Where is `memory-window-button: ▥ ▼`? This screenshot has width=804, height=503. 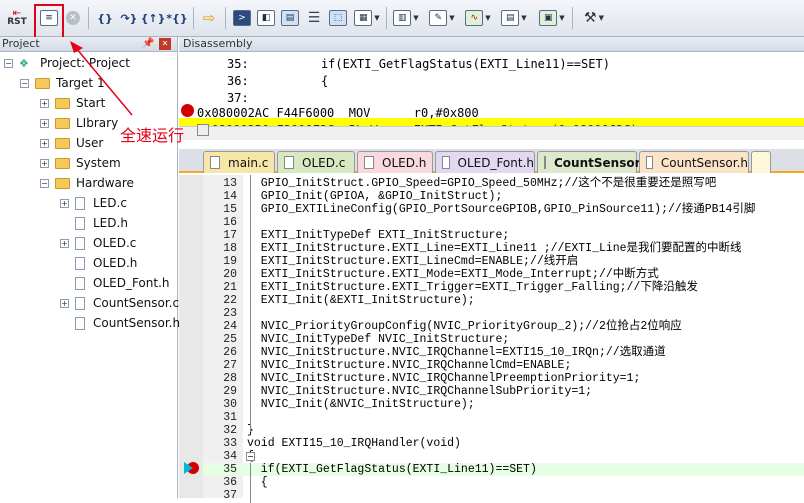
memory-window-button: ▥ ▼ is located at coordinates (406, 18).